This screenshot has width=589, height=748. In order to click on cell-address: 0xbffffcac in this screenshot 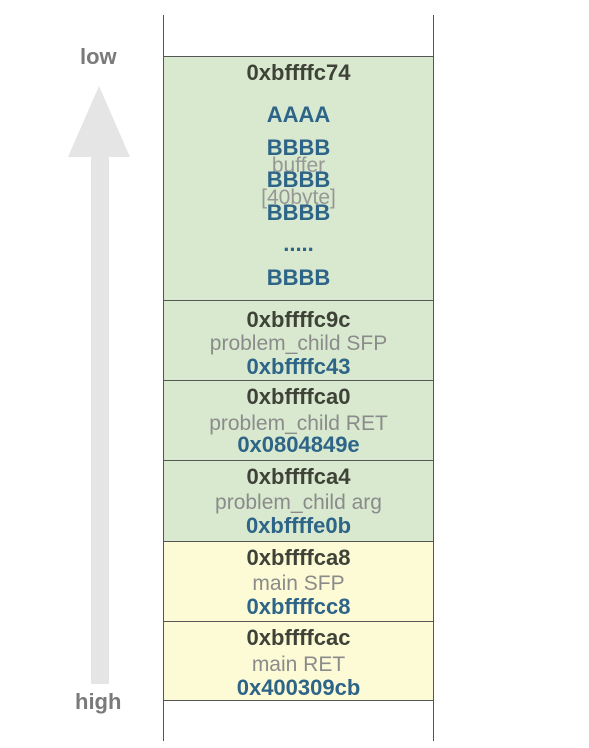, I will do `click(298, 637)`.